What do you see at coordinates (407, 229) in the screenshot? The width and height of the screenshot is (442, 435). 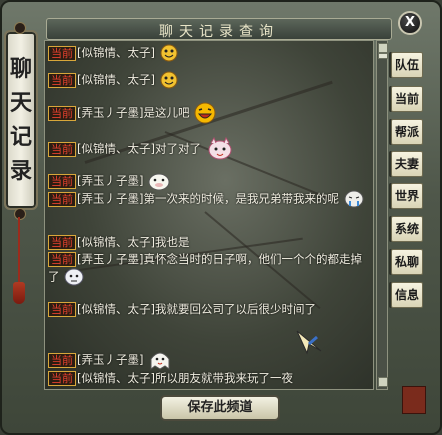 I see `tab-system: 系统` at bounding box center [407, 229].